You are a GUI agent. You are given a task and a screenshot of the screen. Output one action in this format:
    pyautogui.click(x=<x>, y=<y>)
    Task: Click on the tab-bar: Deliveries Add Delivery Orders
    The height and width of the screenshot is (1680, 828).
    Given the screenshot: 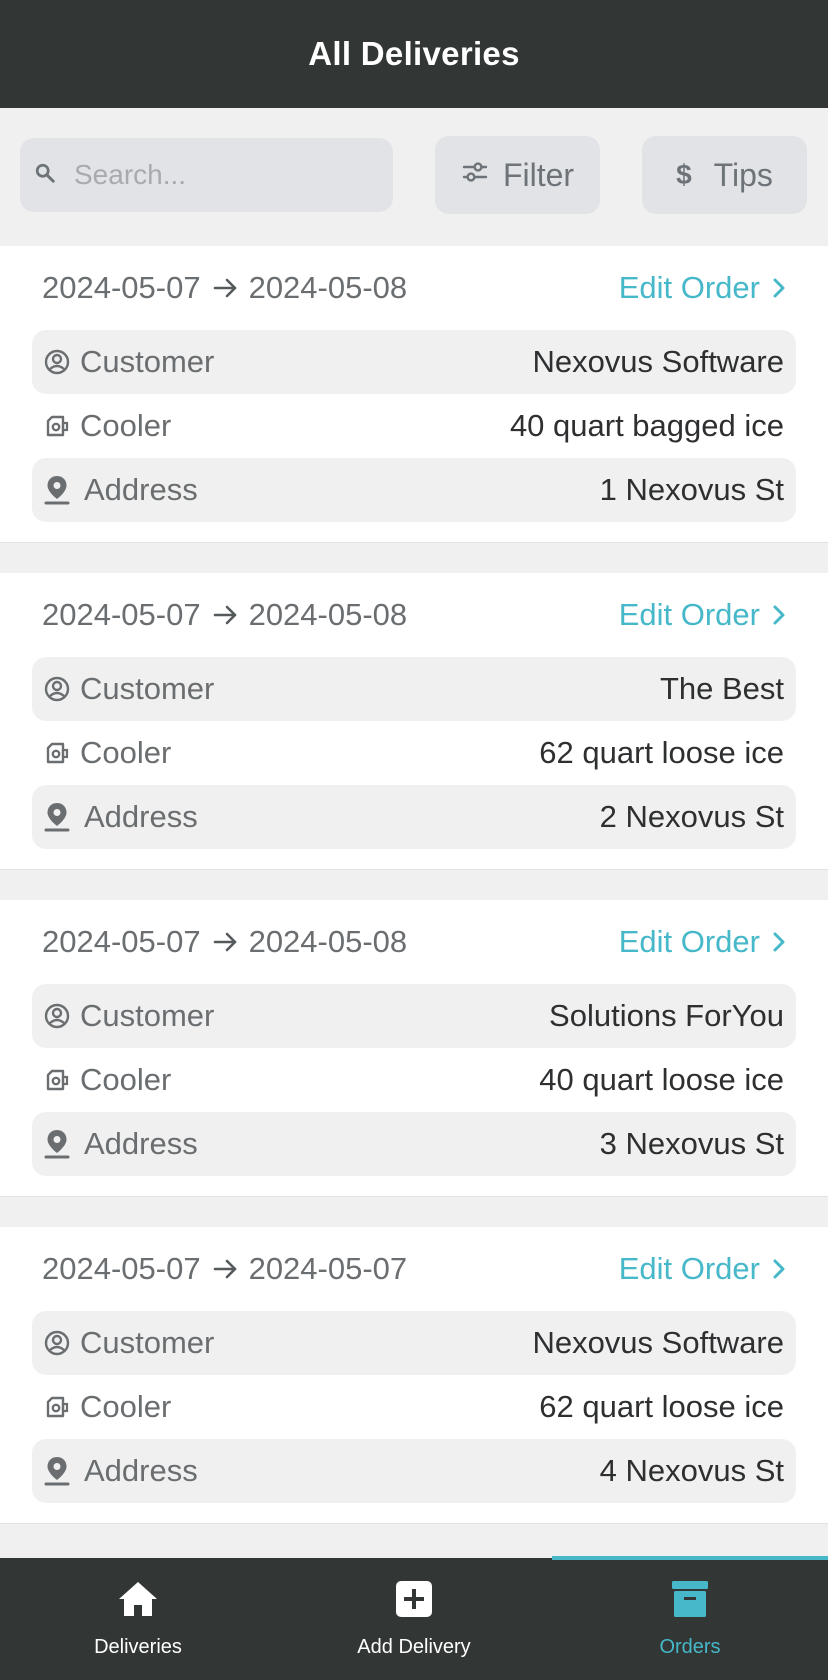 What is the action you would take?
    pyautogui.click(x=414, y=1618)
    